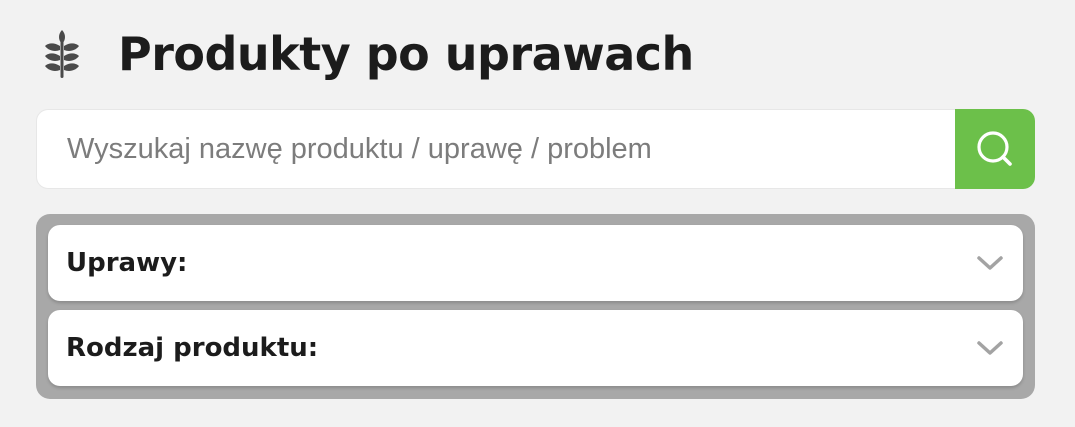 The image size is (1075, 427). What do you see at coordinates (62, 54) in the screenshot?
I see `wheat-icon` at bounding box center [62, 54].